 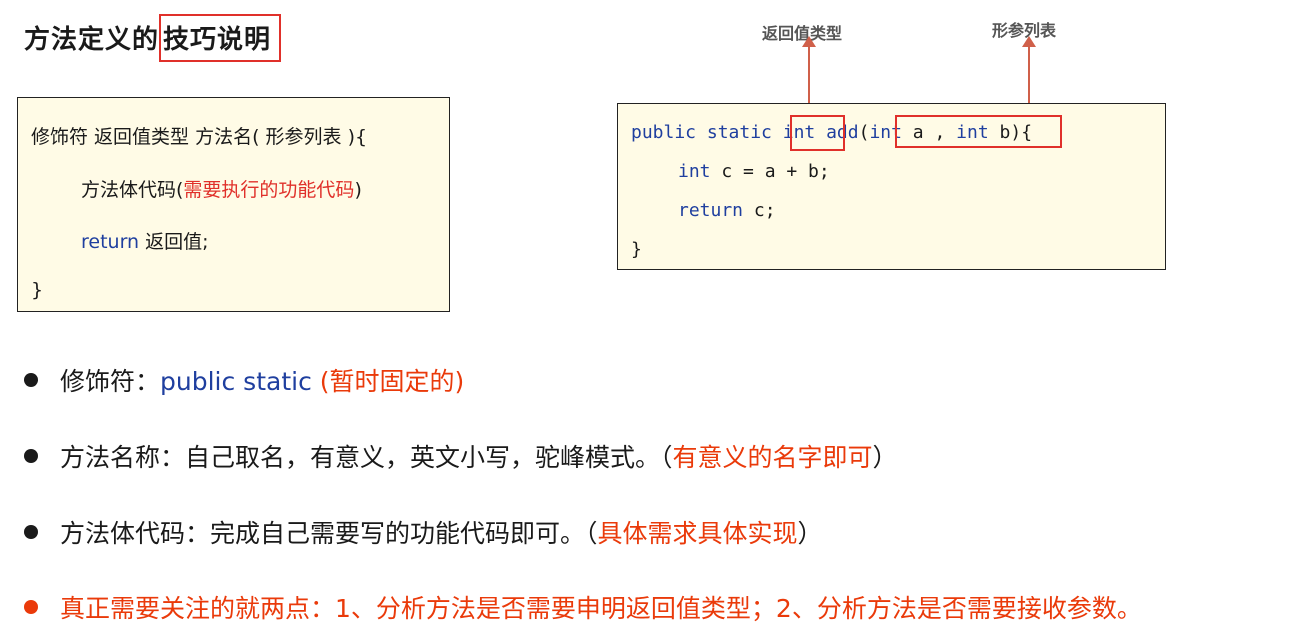 I want to click on syntax-return-keyword: return, so click(x=110, y=242).